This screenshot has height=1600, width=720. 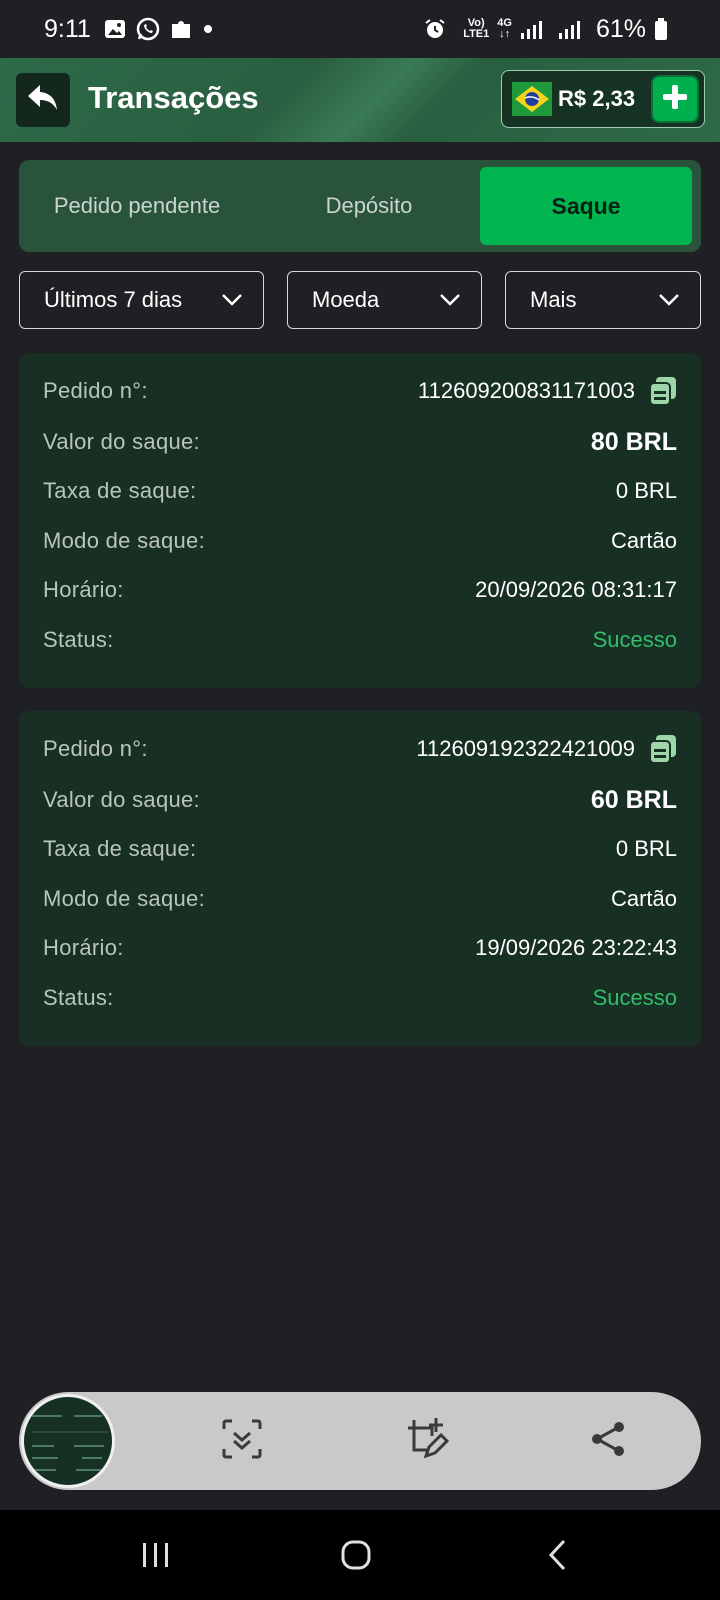 What do you see at coordinates (603, 300) in the screenshot?
I see `more-filter-dropdown: Mais` at bounding box center [603, 300].